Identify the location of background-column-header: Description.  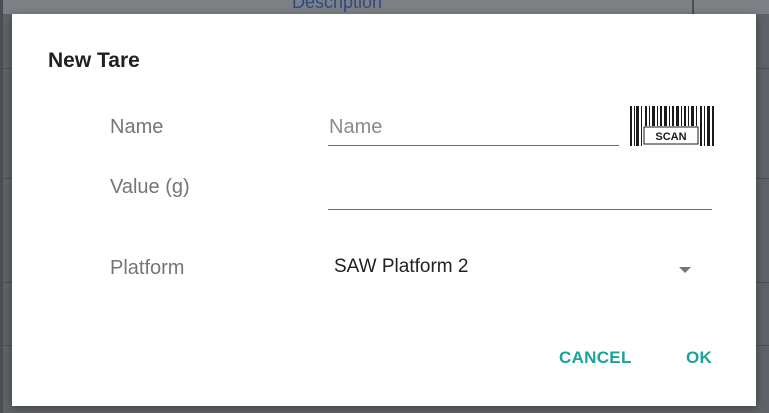
(337, 6).